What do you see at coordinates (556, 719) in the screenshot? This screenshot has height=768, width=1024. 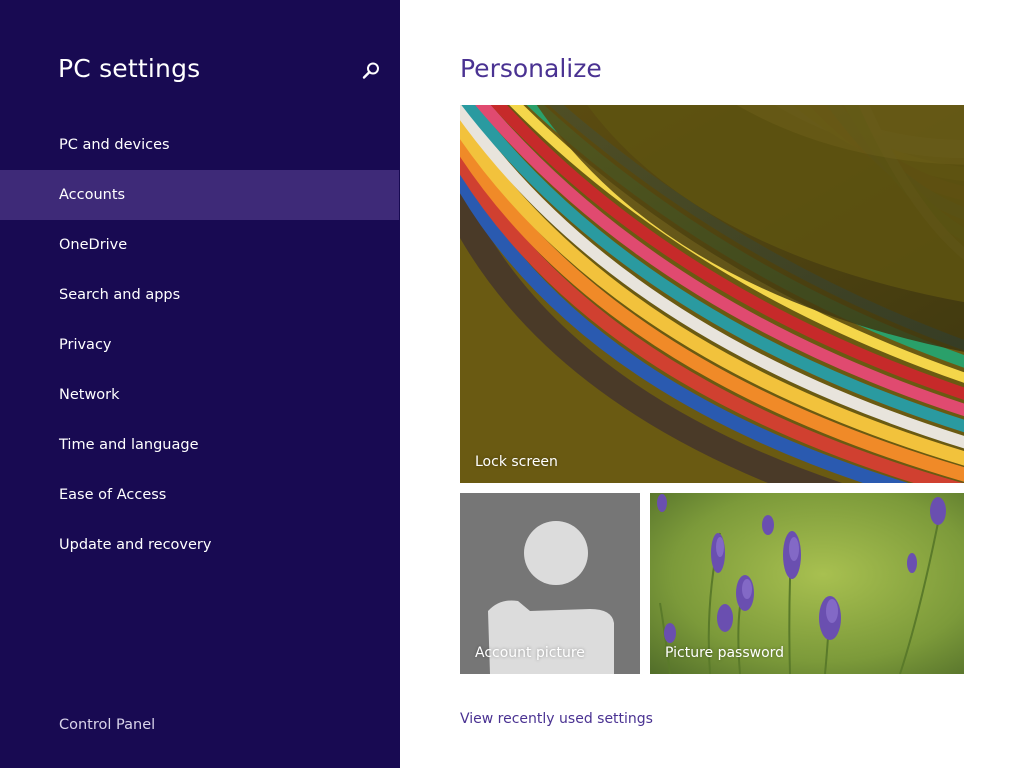 I see `view-recent-settings-link: View recently used settings` at bounding box center [556, 719].